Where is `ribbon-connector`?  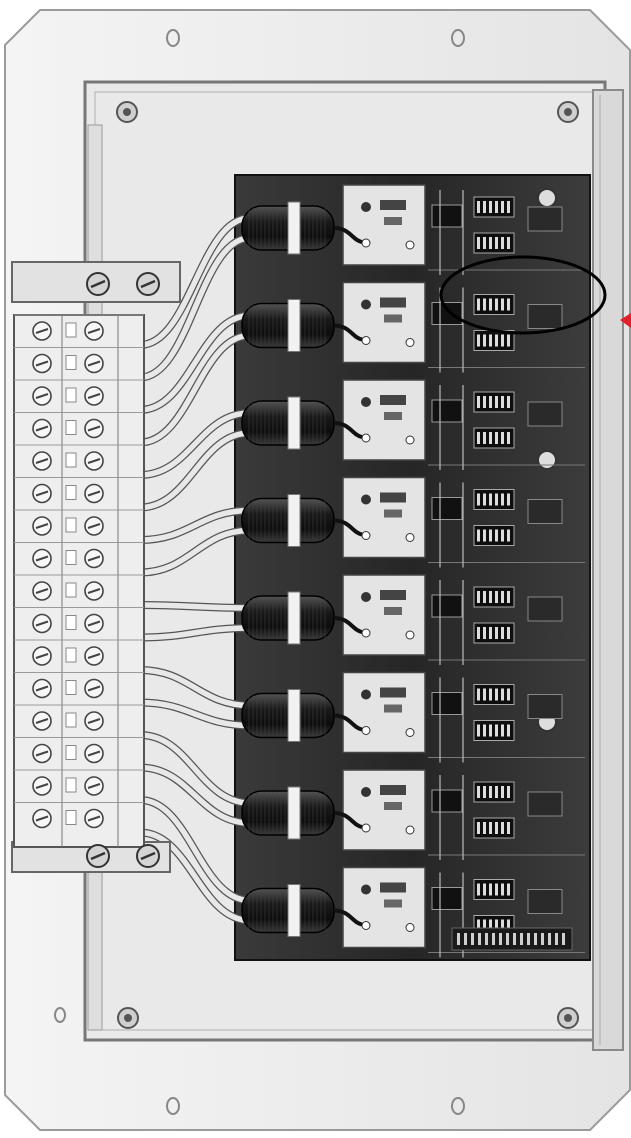
ribbon-connector is located at coordinates (512, 939).